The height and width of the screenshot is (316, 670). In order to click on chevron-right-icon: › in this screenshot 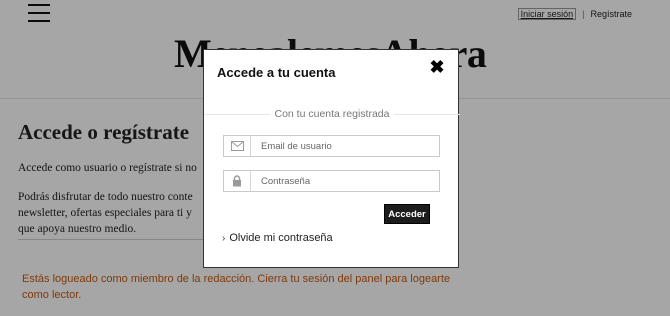, I will do `click(224, 238)`.